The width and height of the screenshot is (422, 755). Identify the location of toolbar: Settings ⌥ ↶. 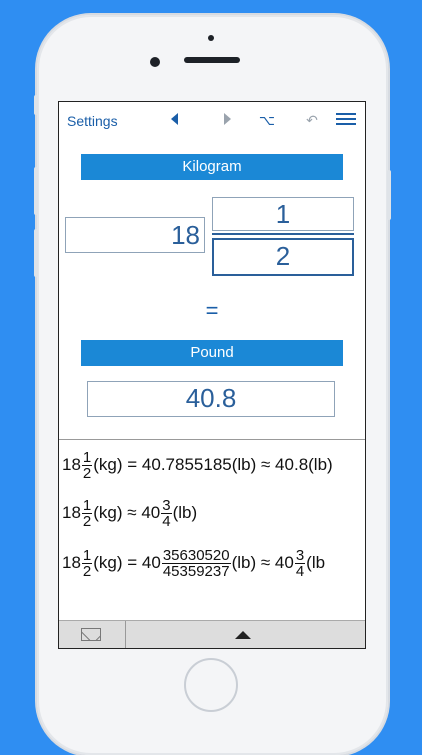
(212, 120).